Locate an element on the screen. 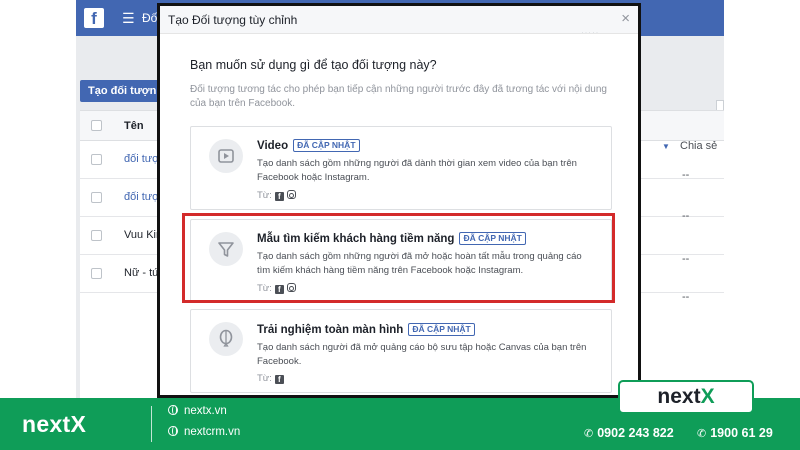  row-name: Nữ - tứ is located at coordinates (142, 273).